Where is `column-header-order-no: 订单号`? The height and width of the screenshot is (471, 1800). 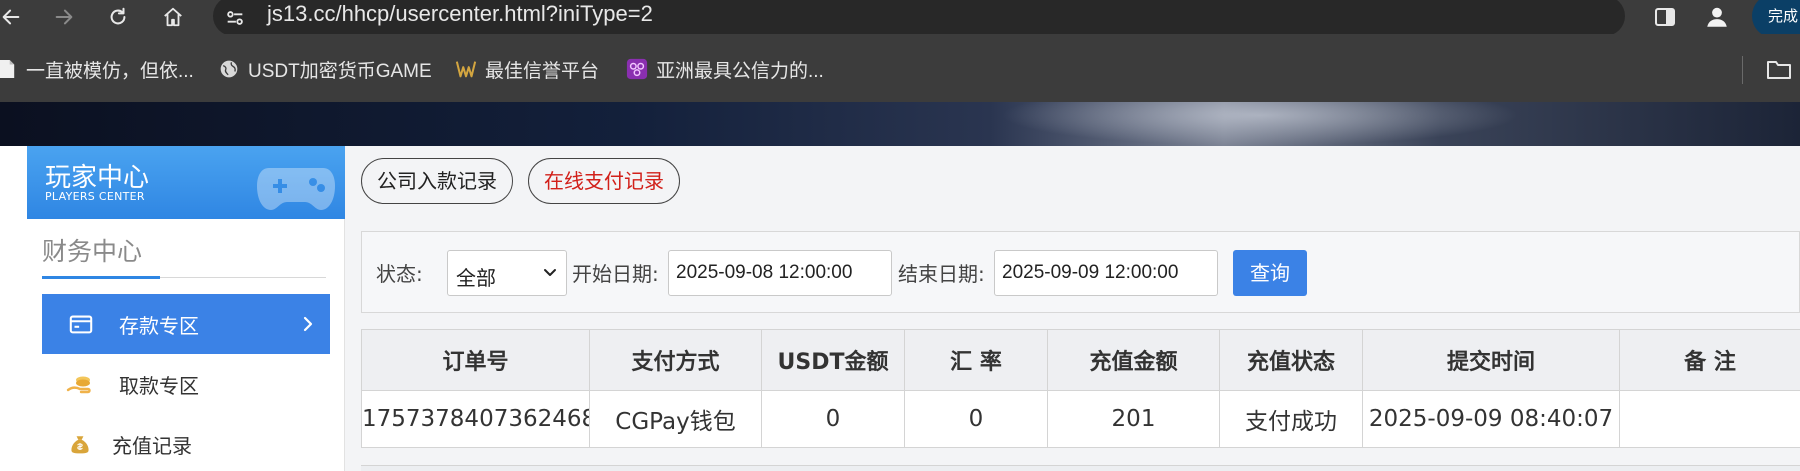 column-header-order-no: 订单号 is located at coordinates (475, 360).